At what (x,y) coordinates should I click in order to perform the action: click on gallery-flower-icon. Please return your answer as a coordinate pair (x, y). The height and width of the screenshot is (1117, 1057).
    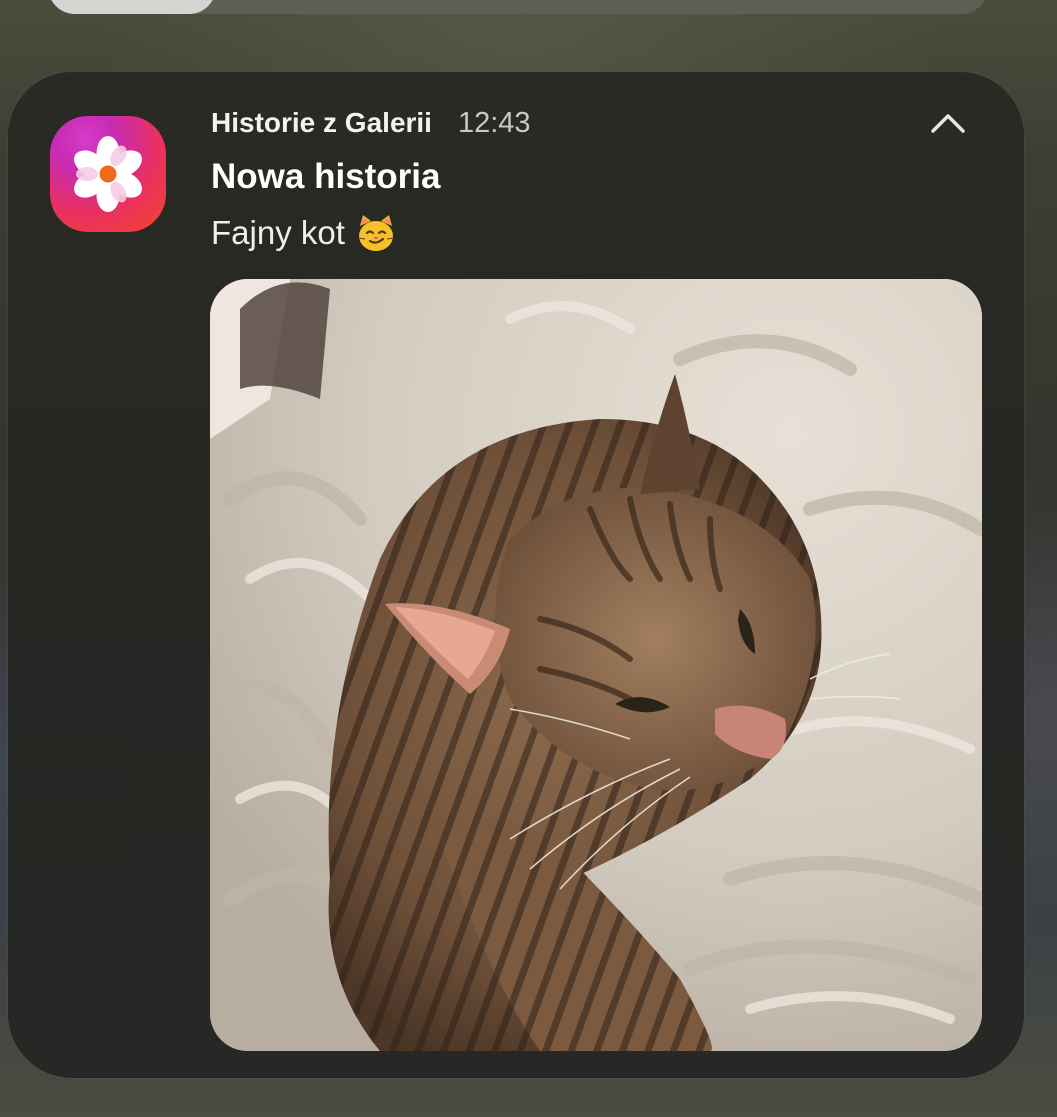
    Looking at the image, I should click on (108, 174).